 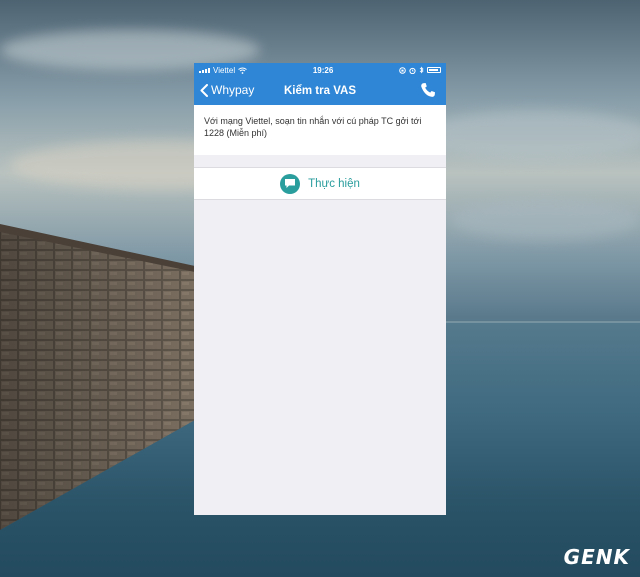 I want to click on chevron-left-icon, so click(x=204, y=90).